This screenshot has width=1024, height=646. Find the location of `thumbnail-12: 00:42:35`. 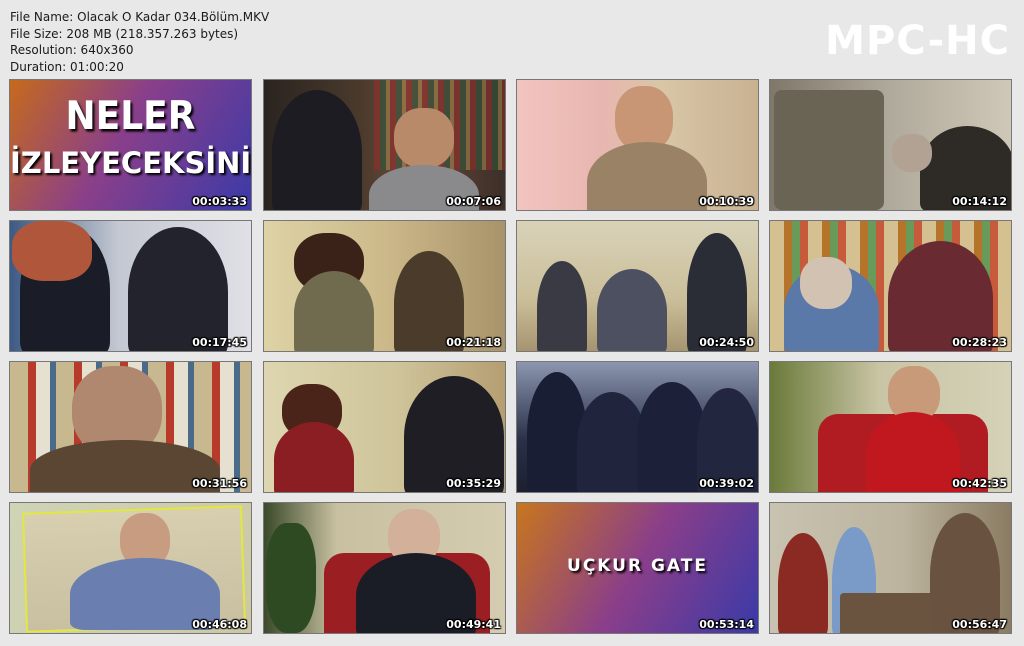

thumbnail-12: 00:42:35 is located at coordinates (890, 427).